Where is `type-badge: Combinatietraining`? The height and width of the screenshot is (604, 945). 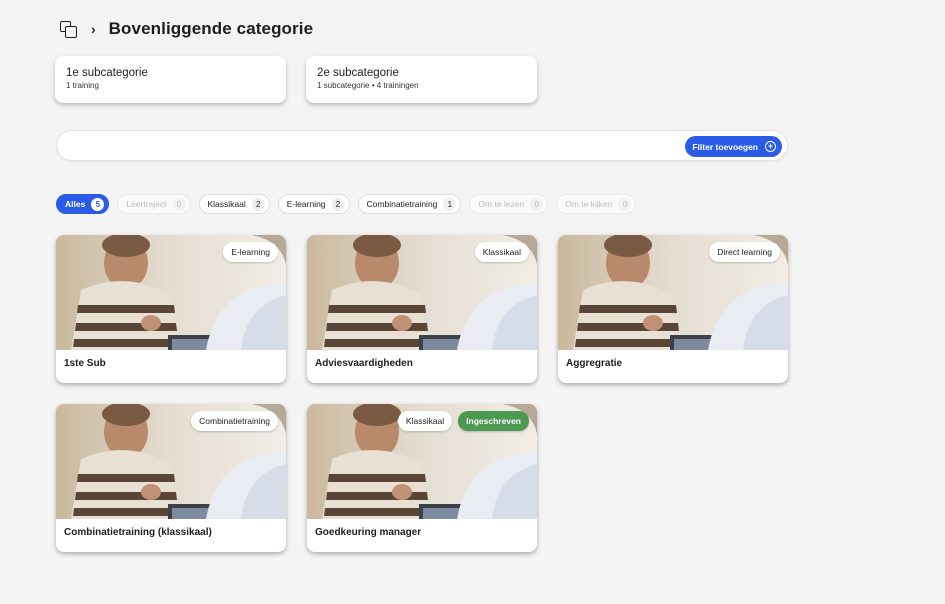
type-badge: Combinatietraining is located at coordinates (234, 421).